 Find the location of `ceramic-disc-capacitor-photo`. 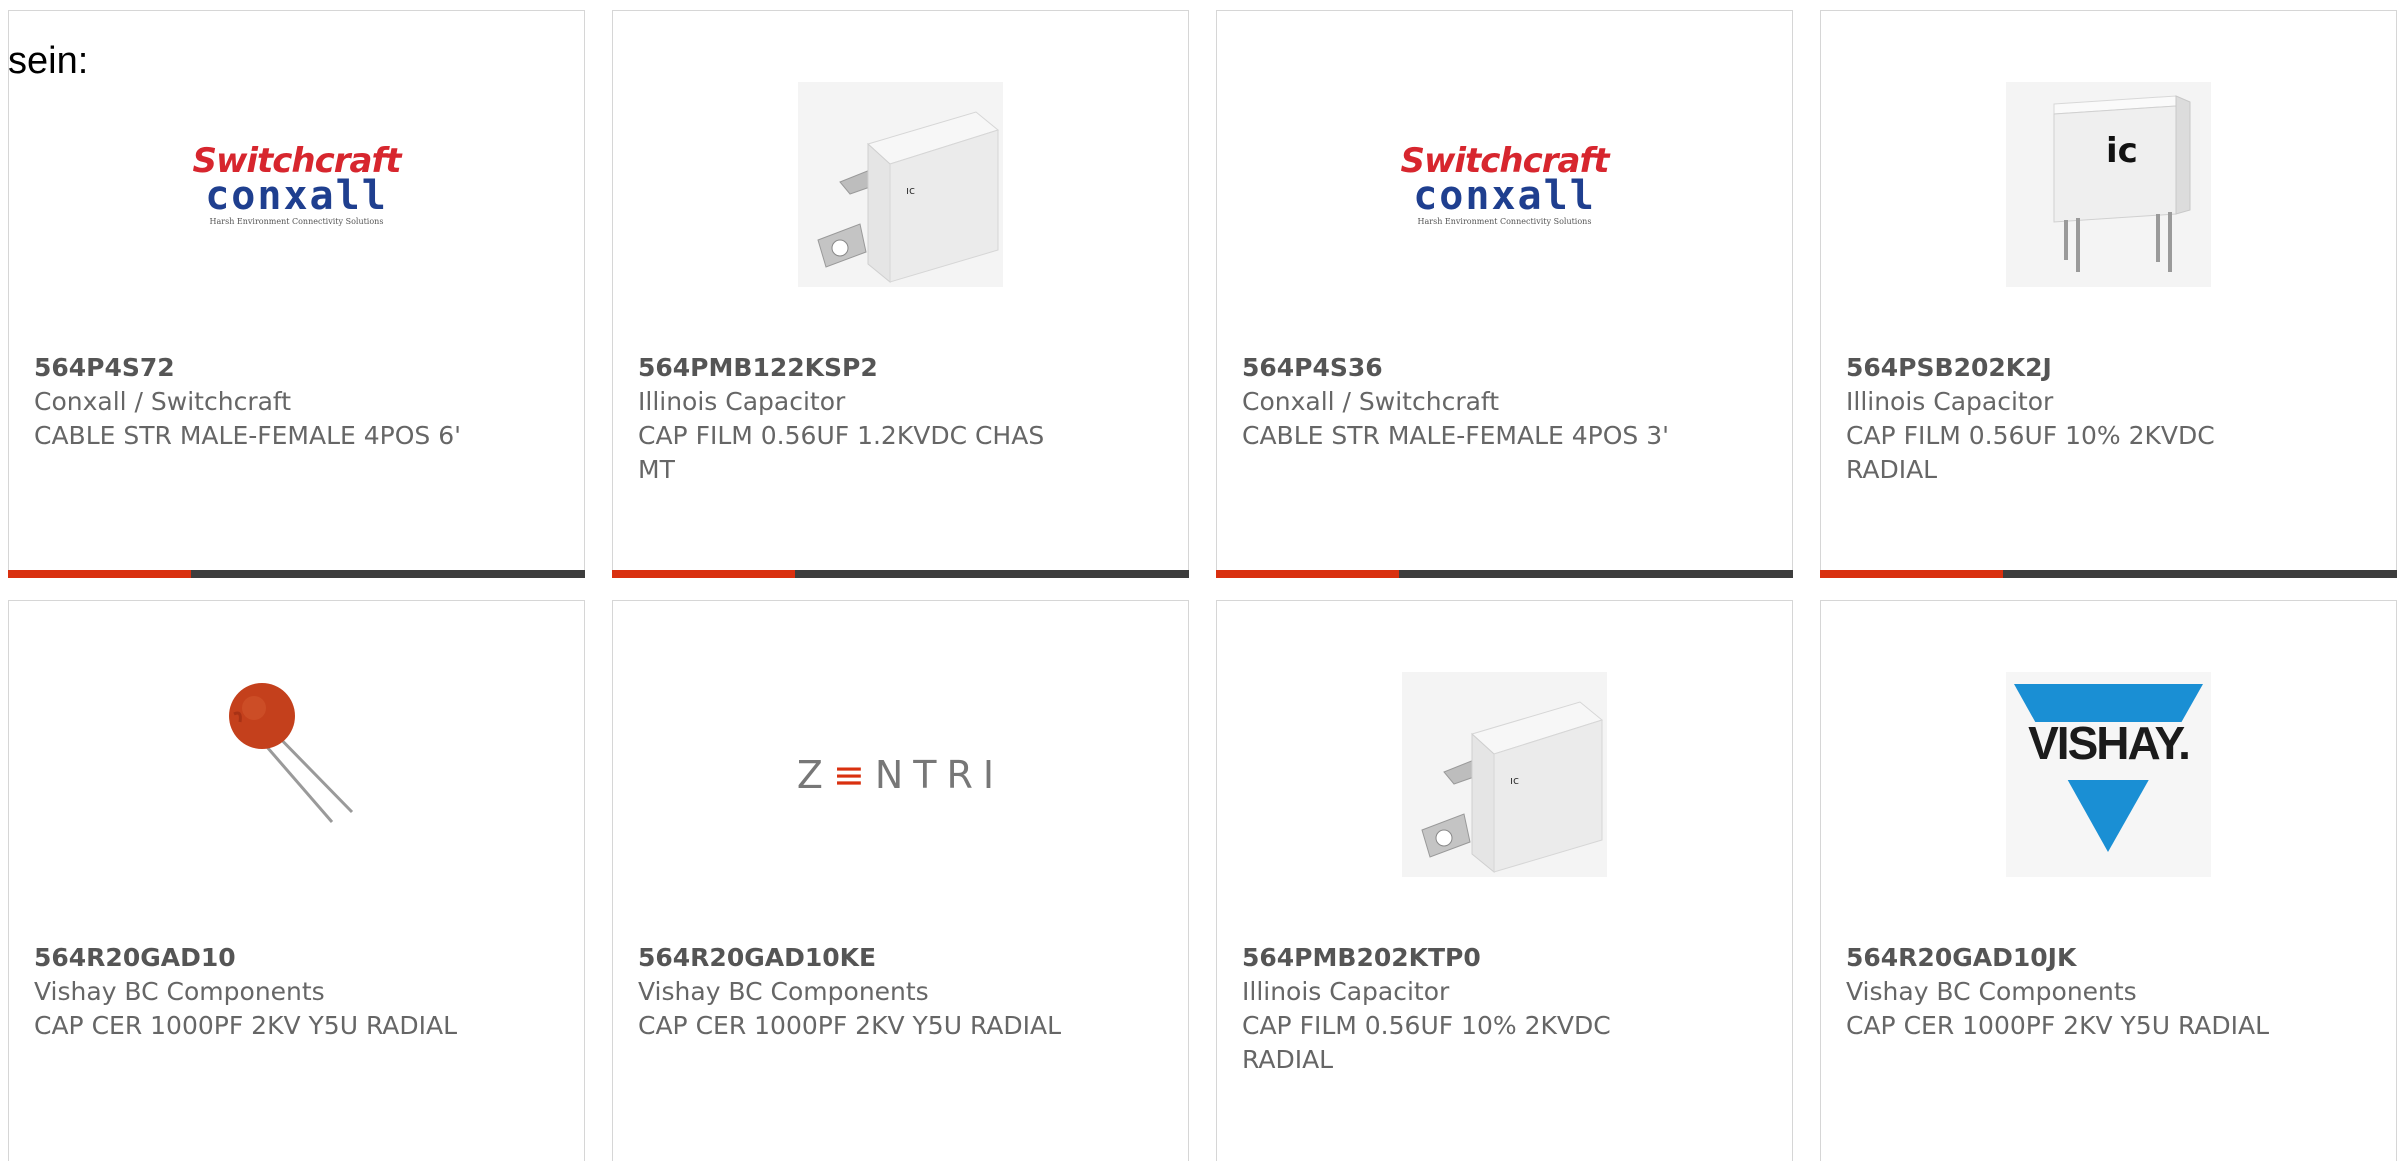

ceramic-disc-capacitor-photo is located at coordinates (291, 753).